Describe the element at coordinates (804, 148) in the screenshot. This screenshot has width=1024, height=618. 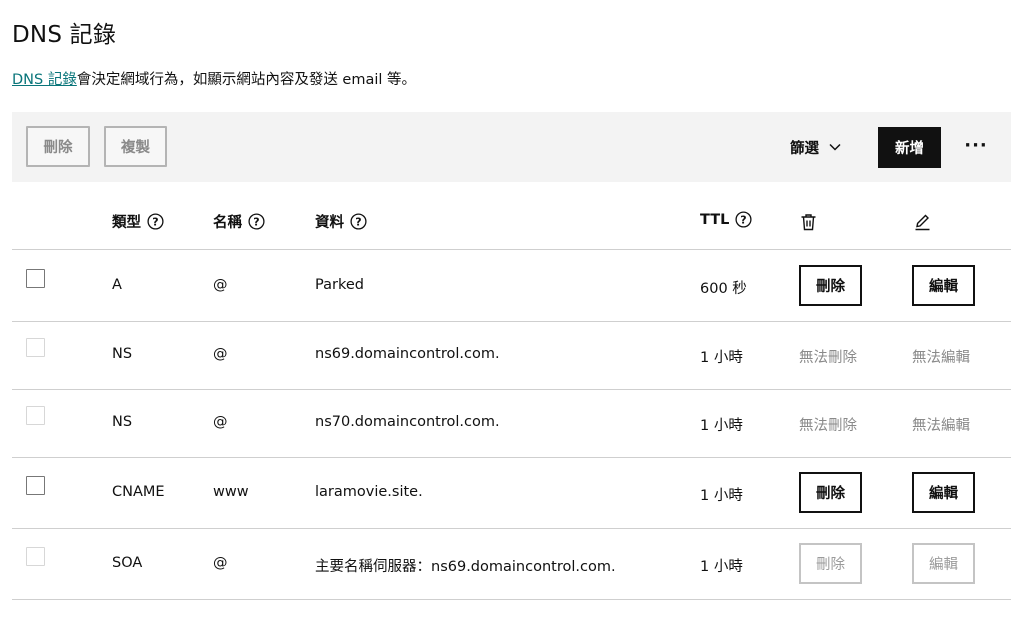
I see `filter-label: 篩選` at that location.